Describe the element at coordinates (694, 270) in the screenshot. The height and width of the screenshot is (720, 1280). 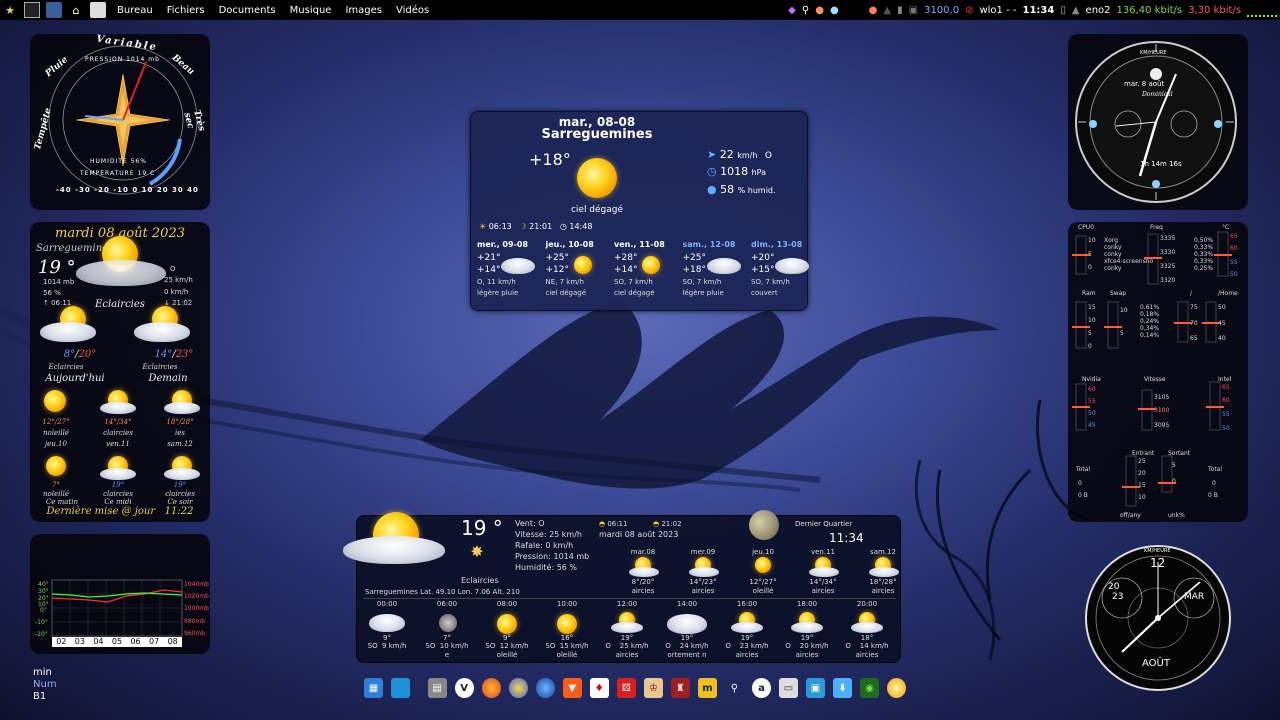
I see `cw-forecast-low: +18°` at that location.